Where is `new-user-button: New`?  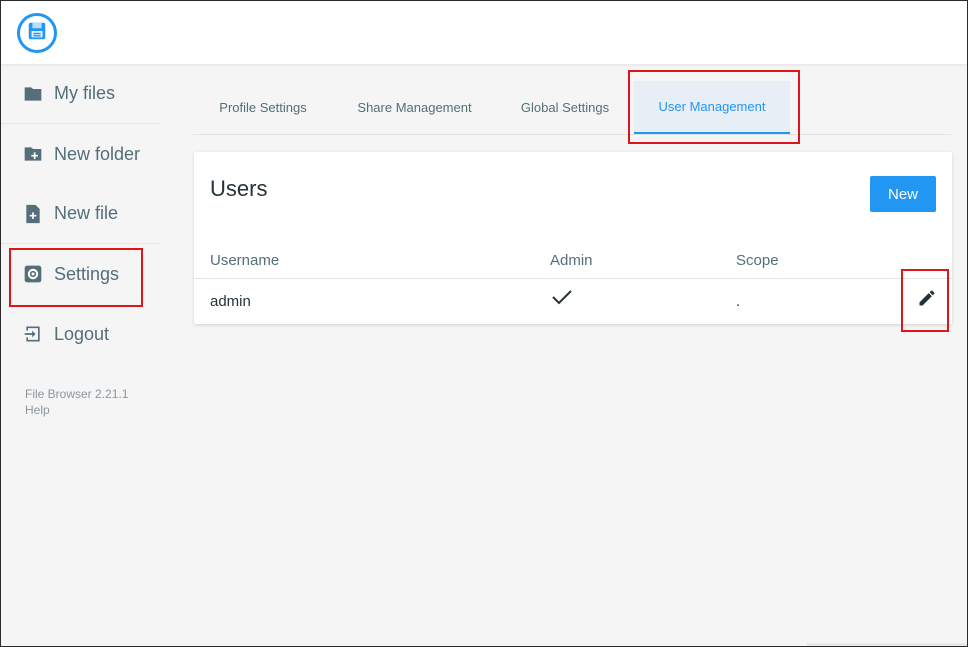
new-user-button: New is located at coordinates (903, 194).